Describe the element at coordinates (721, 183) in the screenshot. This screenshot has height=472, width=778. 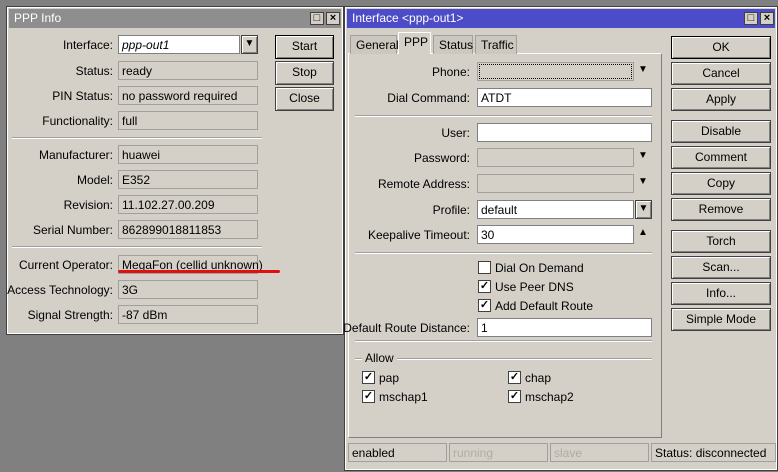
I see `copy-button: Copy` at that location.